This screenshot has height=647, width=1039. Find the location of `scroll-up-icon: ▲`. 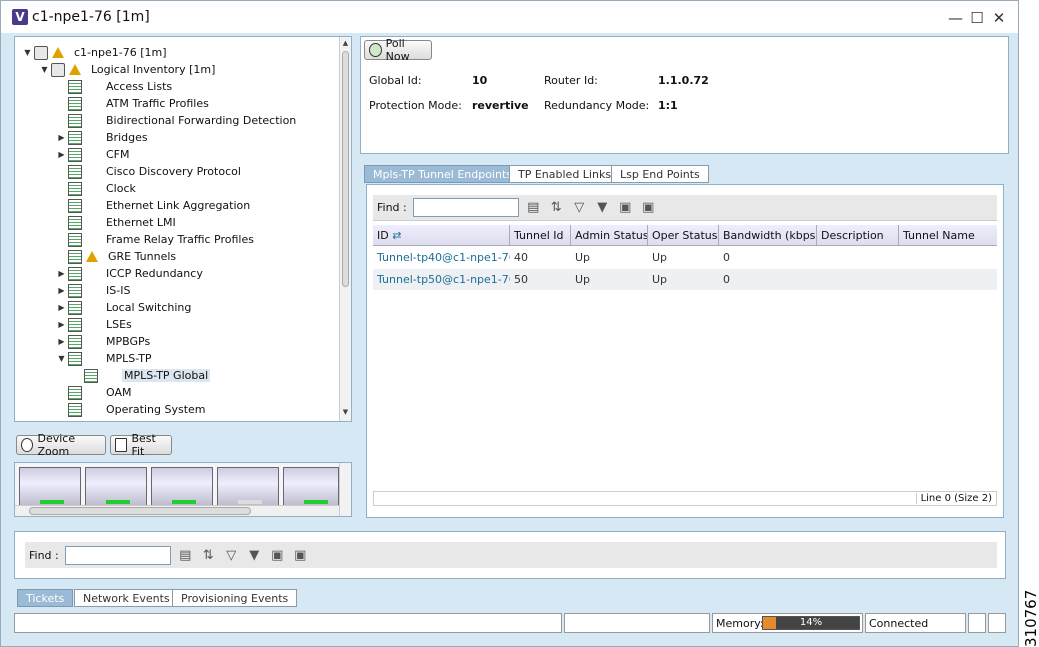

scroll-up-icon: ▲ is located at coordinates (345, 44).